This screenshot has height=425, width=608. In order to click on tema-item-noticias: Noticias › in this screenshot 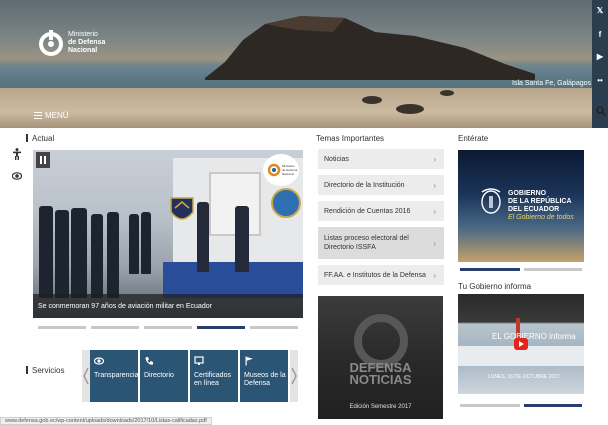, I will do `click(381, 159)`.